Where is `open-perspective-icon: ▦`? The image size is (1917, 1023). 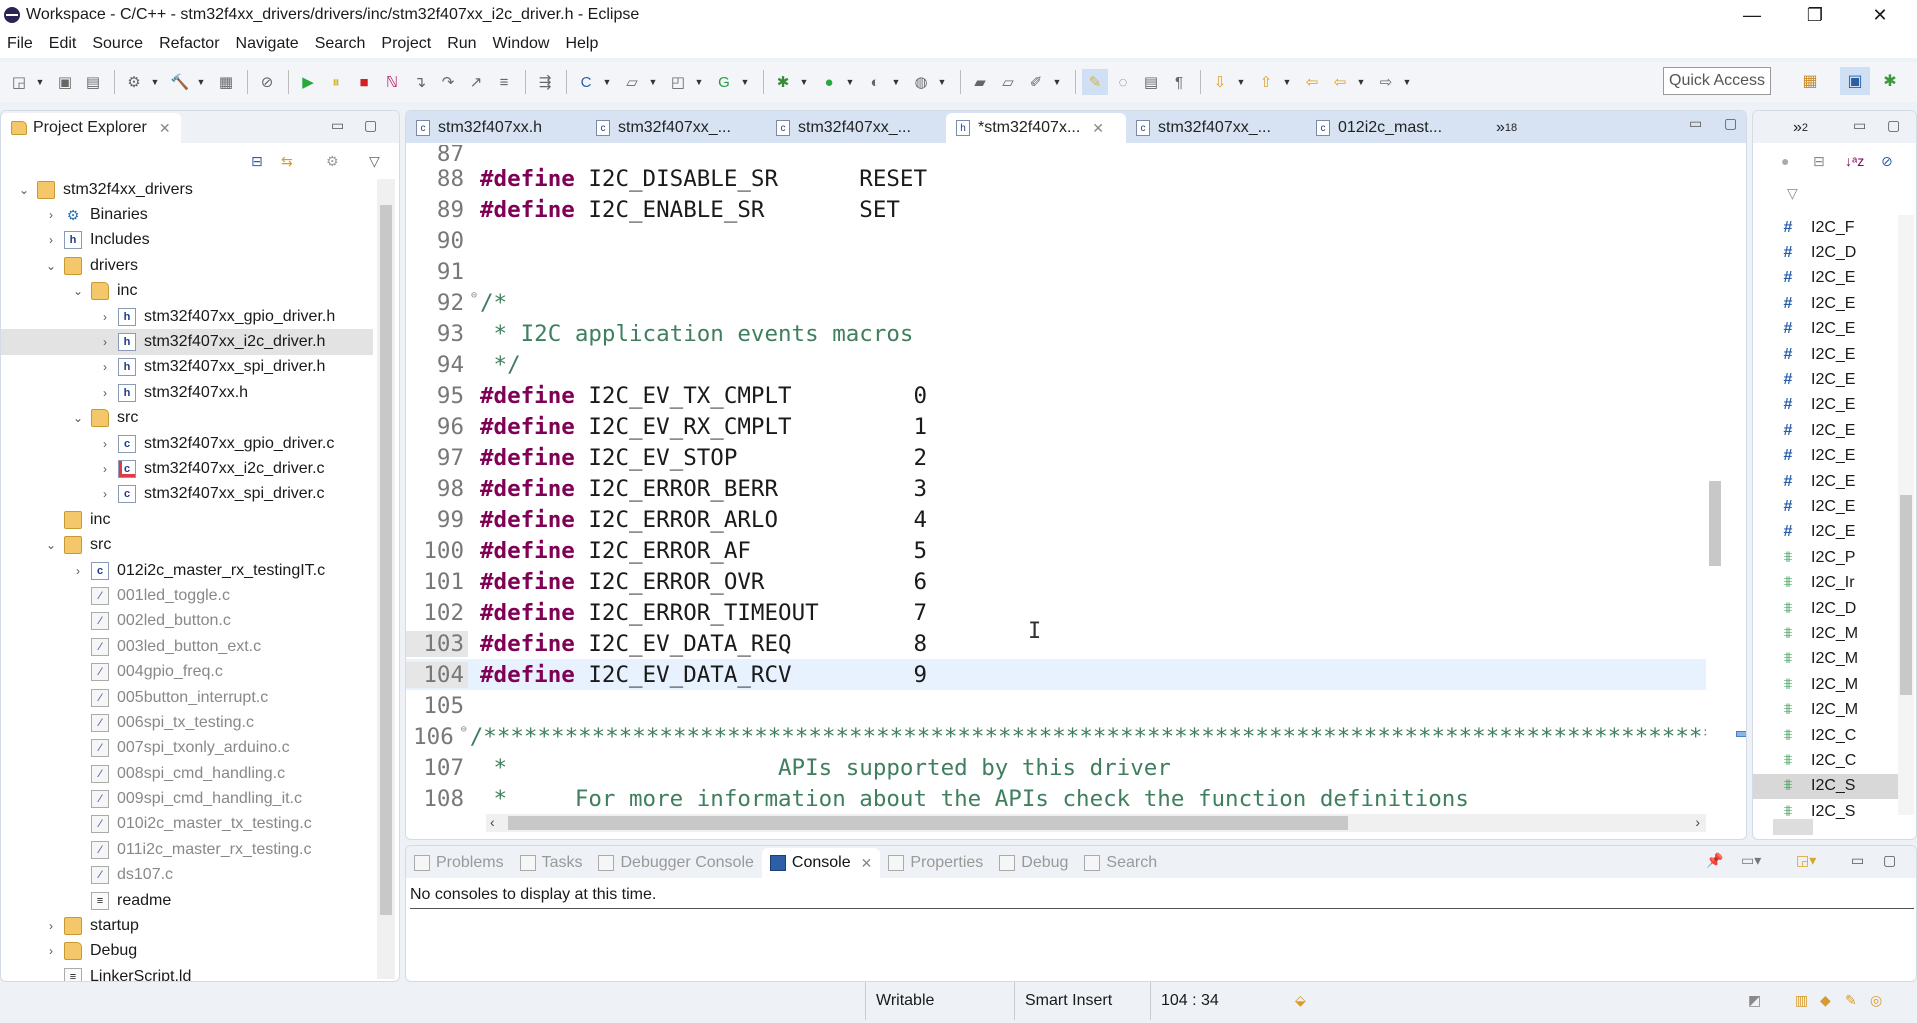
open-perspective-icon: ▦ is located at coordinates (1810, 81).